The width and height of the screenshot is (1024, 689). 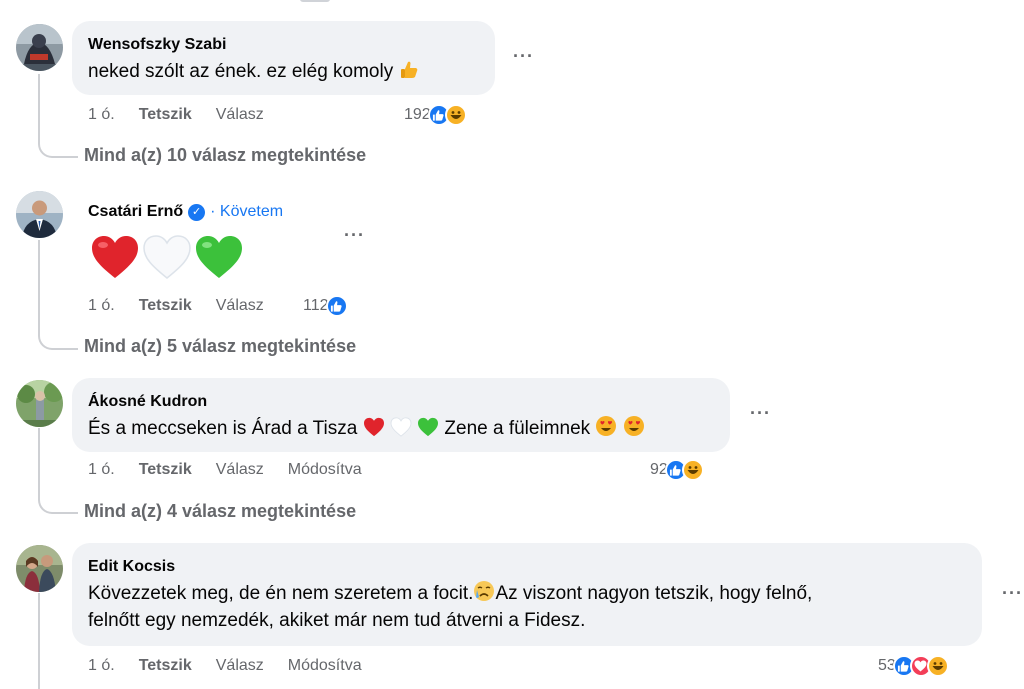 I want to click on white-heart-icon, so click(x=167, y=257).